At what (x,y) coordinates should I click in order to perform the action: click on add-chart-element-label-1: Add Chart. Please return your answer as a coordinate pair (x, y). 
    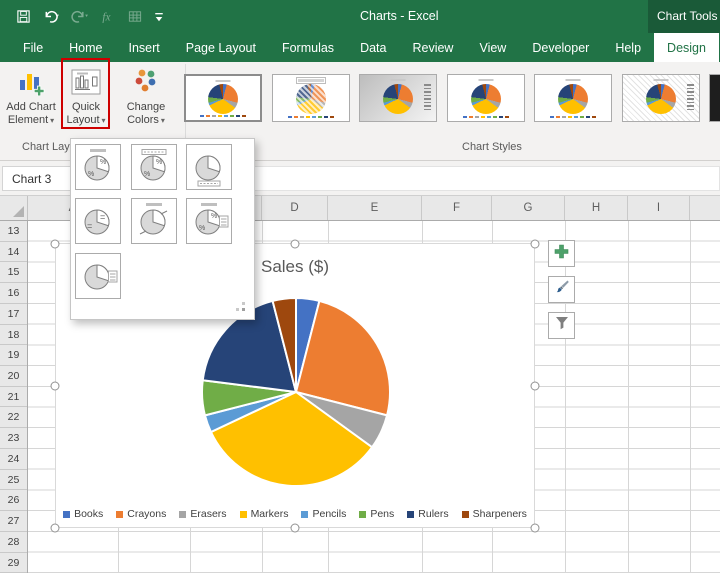
    Looking at the image, I should click on (31, 107).